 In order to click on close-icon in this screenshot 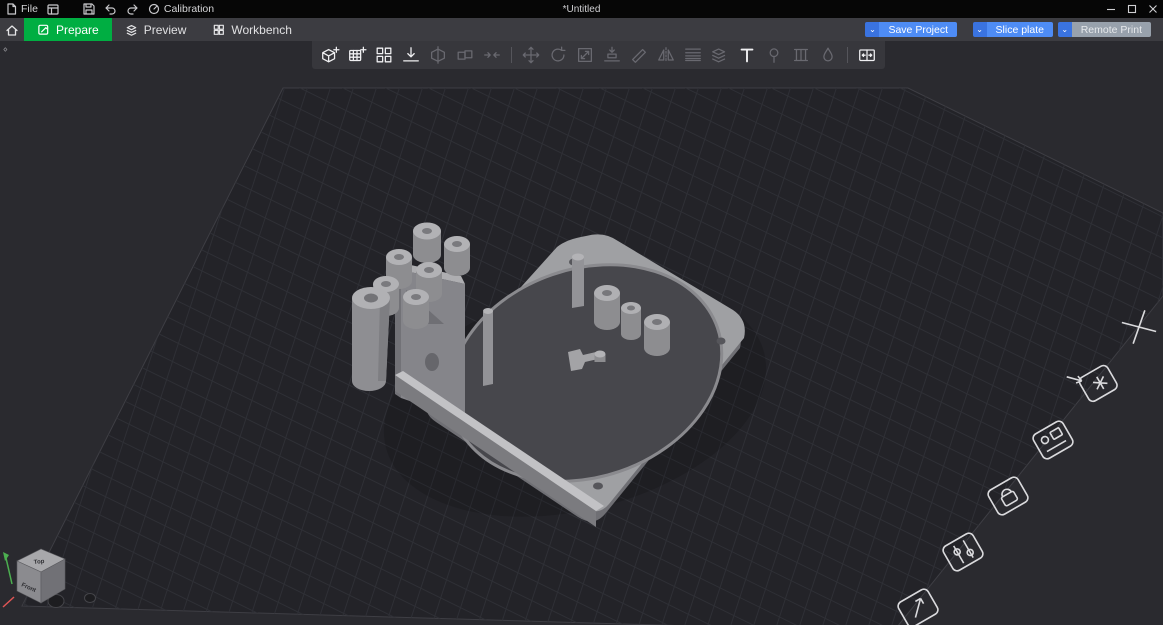, I will do `click(1152, 9)`.